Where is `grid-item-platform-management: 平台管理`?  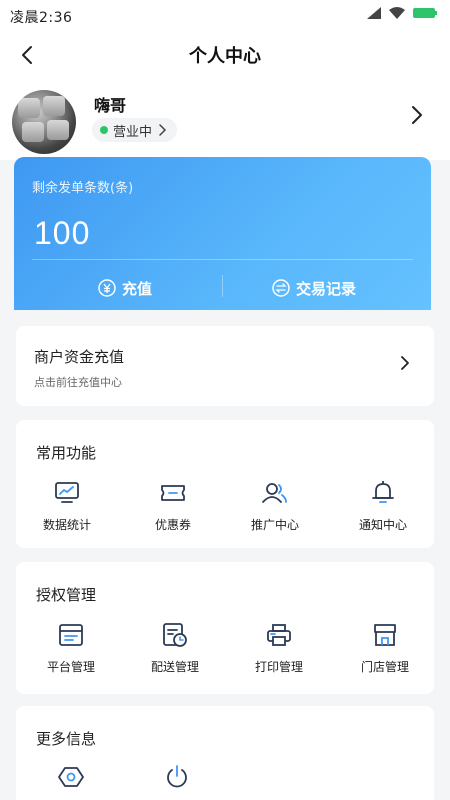
grid-item-platform-management: 平台管理 is located at coordinates (71, 647).